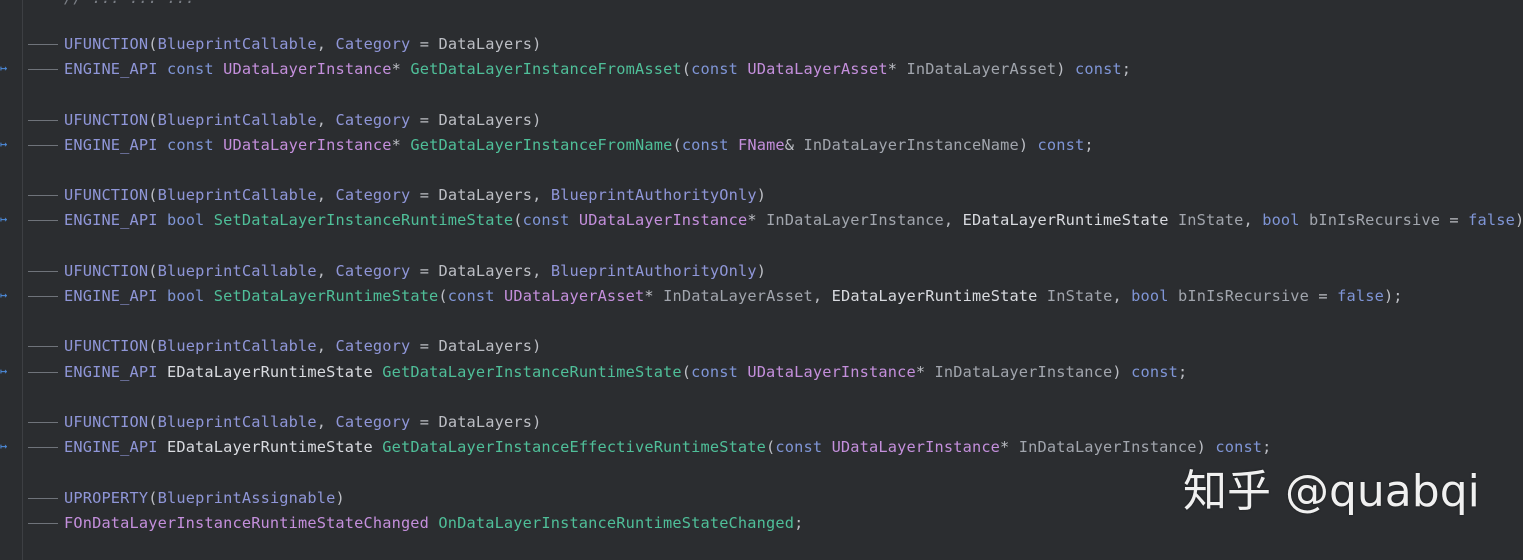 The height and width of the screenshot is (560, 1523). Describe the element at coordinates (541, 144) in the screenshot. I see `code-token: GetDataLayerInstanceFromName` at that location.